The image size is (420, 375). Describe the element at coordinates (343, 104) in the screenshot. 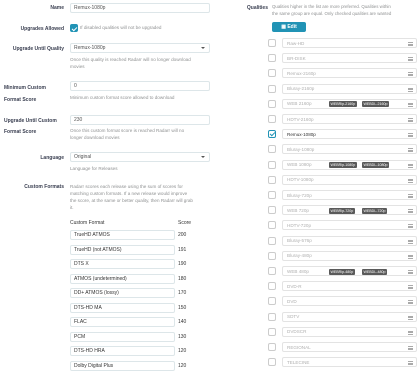

I see `quality-tag: WEBRip-2160p` at that location.